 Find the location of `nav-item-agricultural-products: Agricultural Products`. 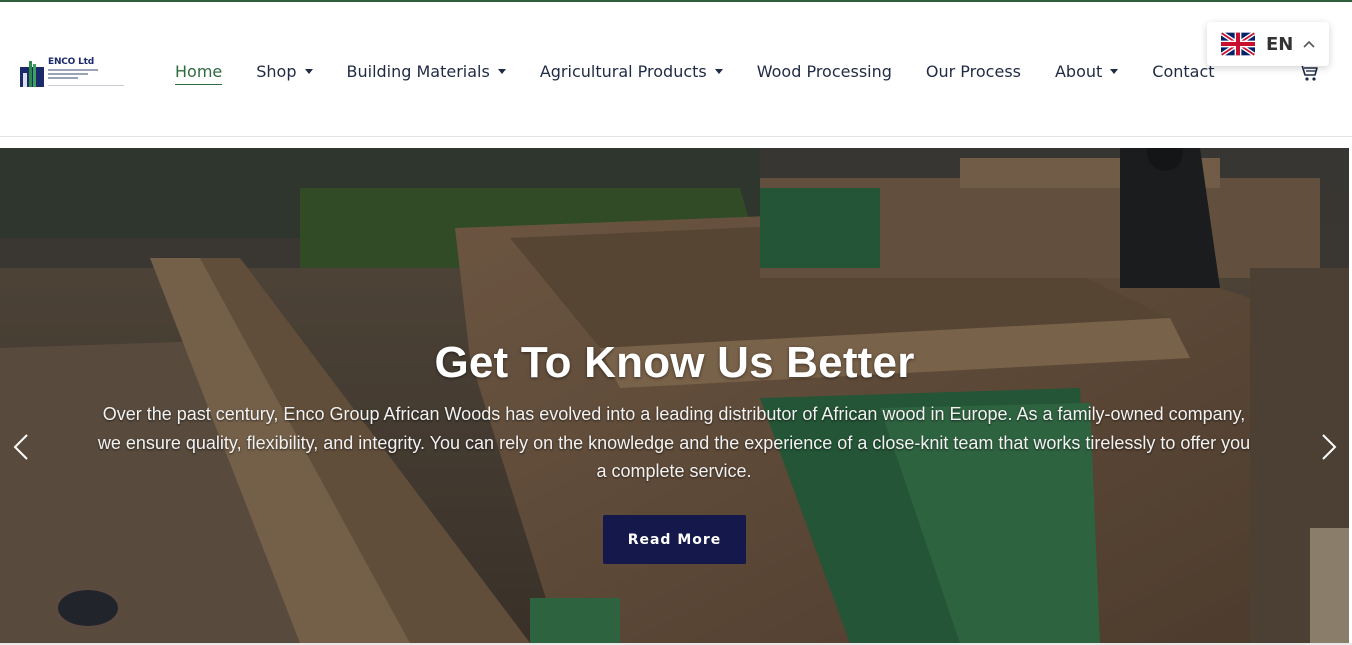

nav-item-agricultural-products: Agricultural Products is located at coordinates (631, 71).